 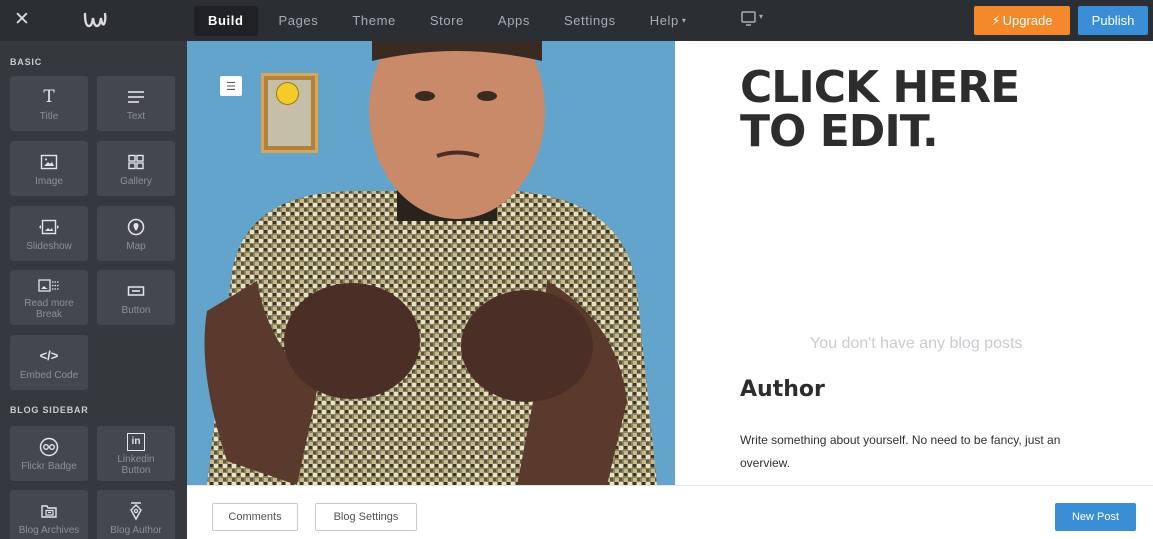 I want to click on element-gallery: Gallery, so click(x=136, y=168).